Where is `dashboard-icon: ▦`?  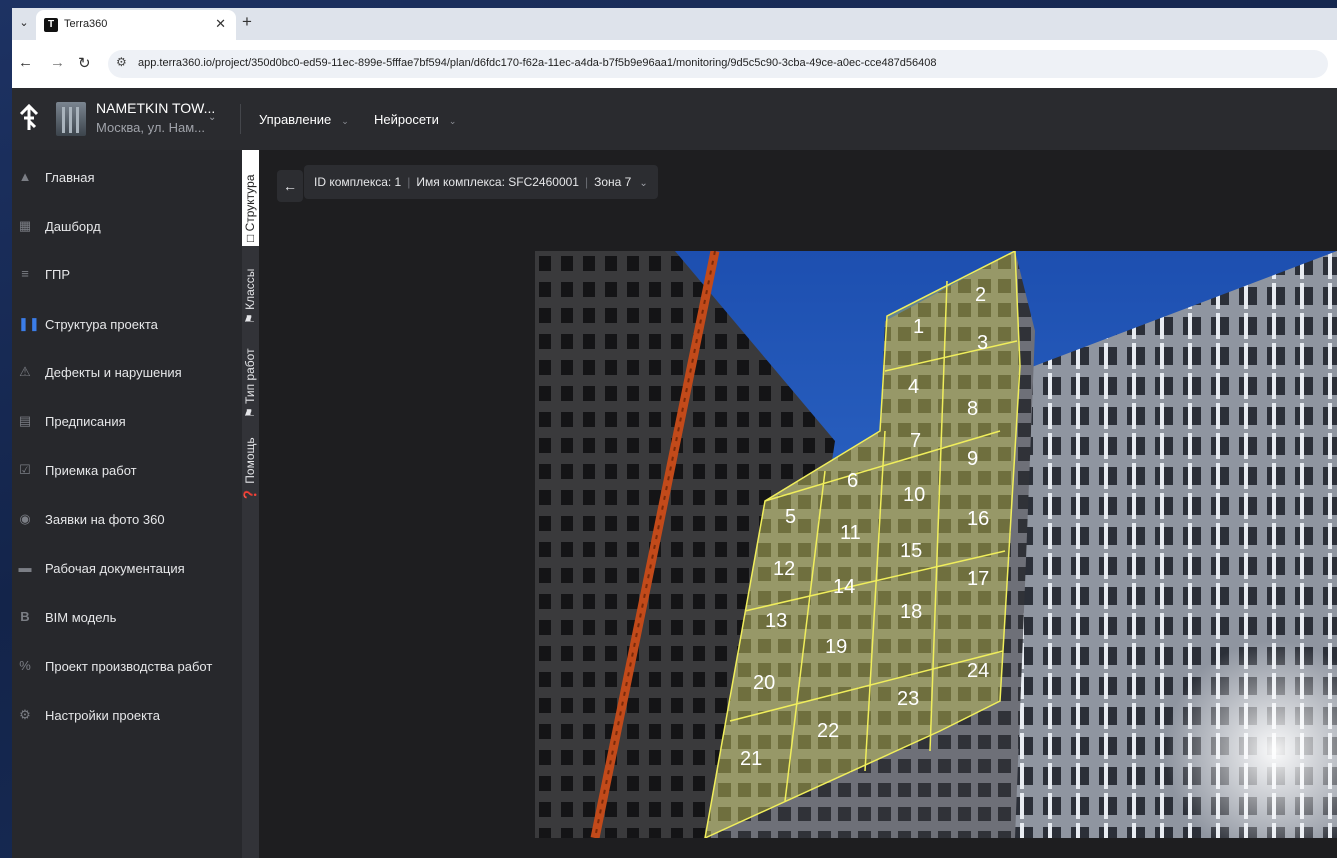 dashboard-icon: ▦ is located at coordinates (25, 225).